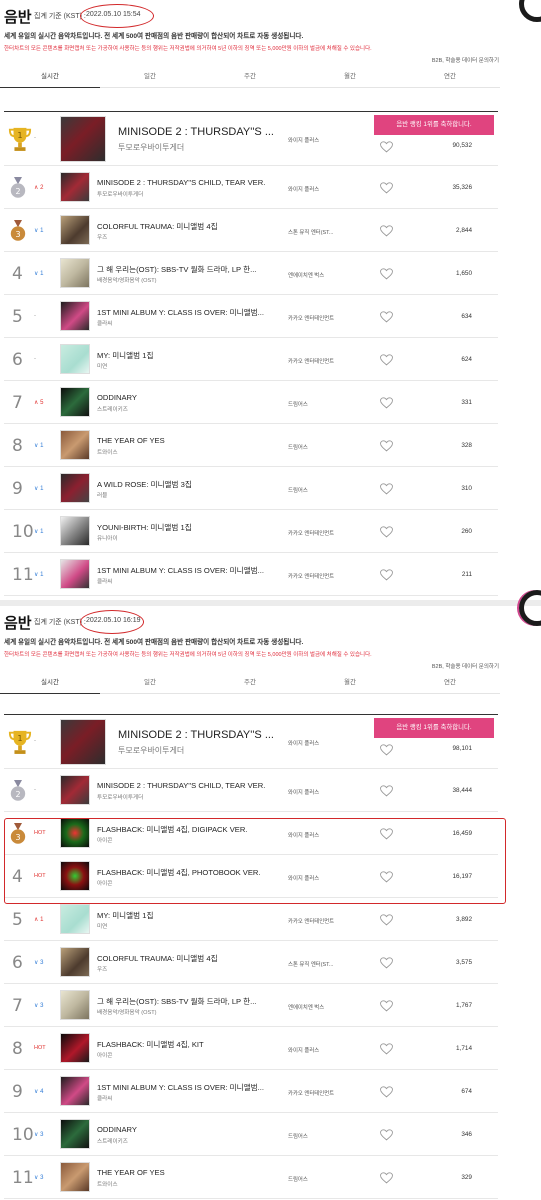  What do you see at coordinates (144, 527) in the screenshot?
I see `album-title: YOUNI-BIRTH: 미니앨범 1집` at bounding box center [144, 527].